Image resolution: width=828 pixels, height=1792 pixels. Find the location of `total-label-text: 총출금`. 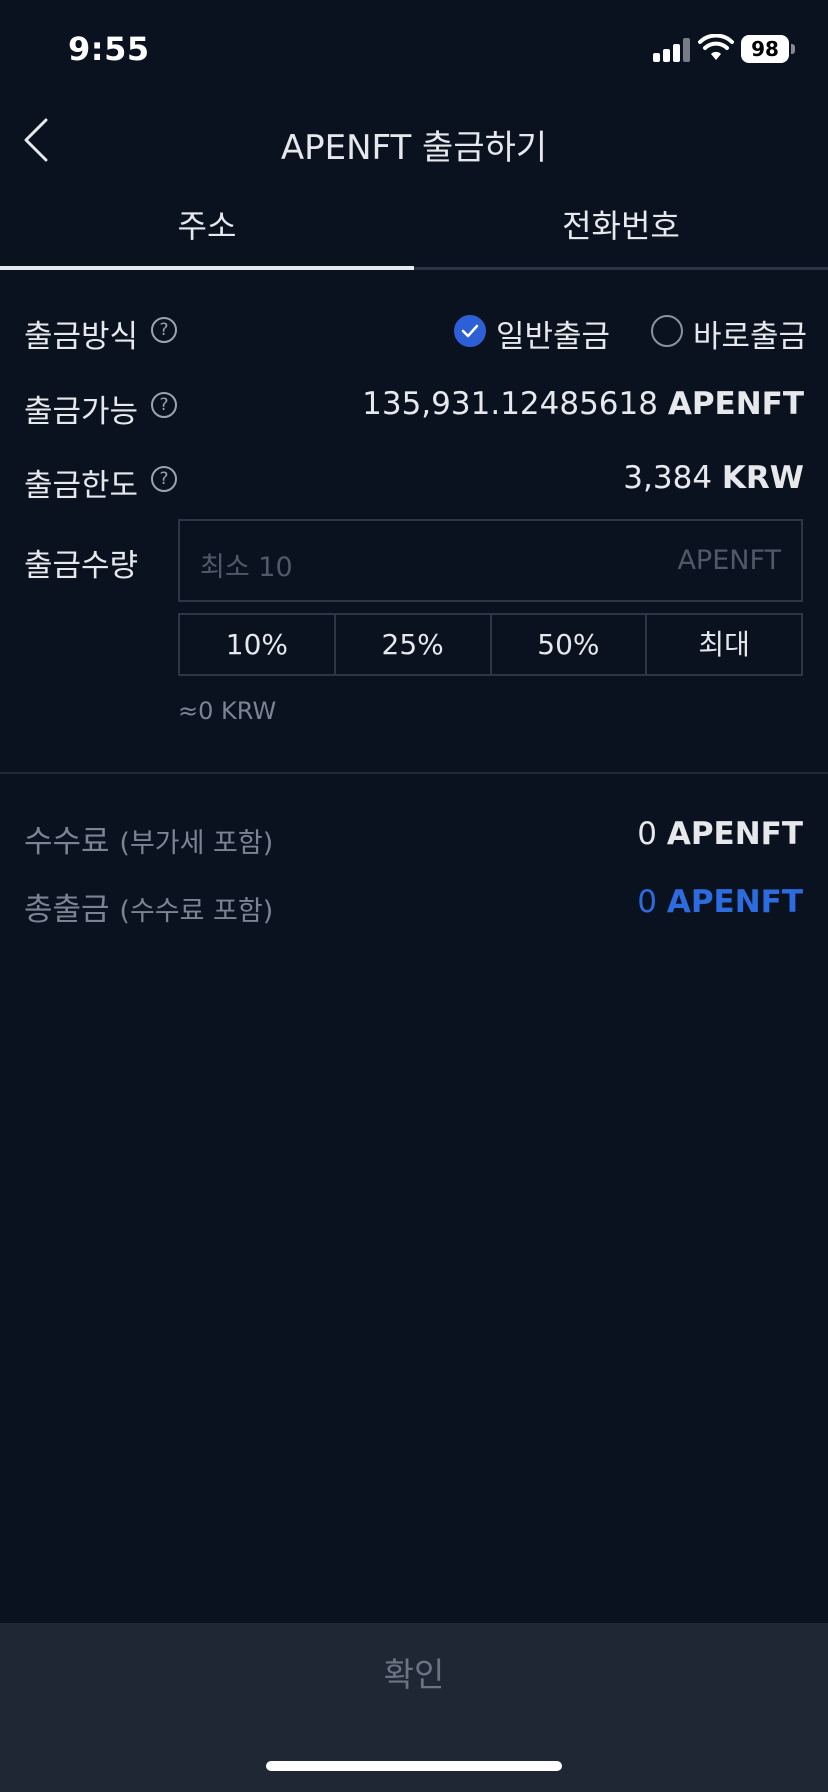

total-label-text: 총출금 is located at coordinates (67, 910).